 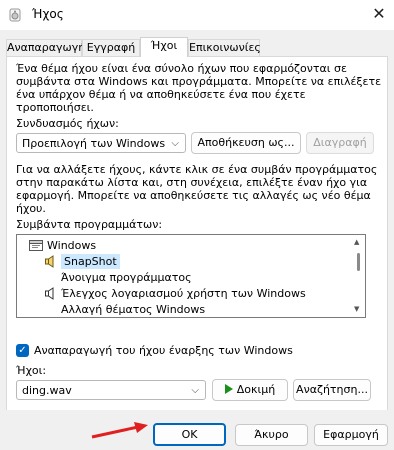 I want to click on list-item-label: Έλεγχος λογαριασμού χρήστη των Windows, so click(x=183, y=293).